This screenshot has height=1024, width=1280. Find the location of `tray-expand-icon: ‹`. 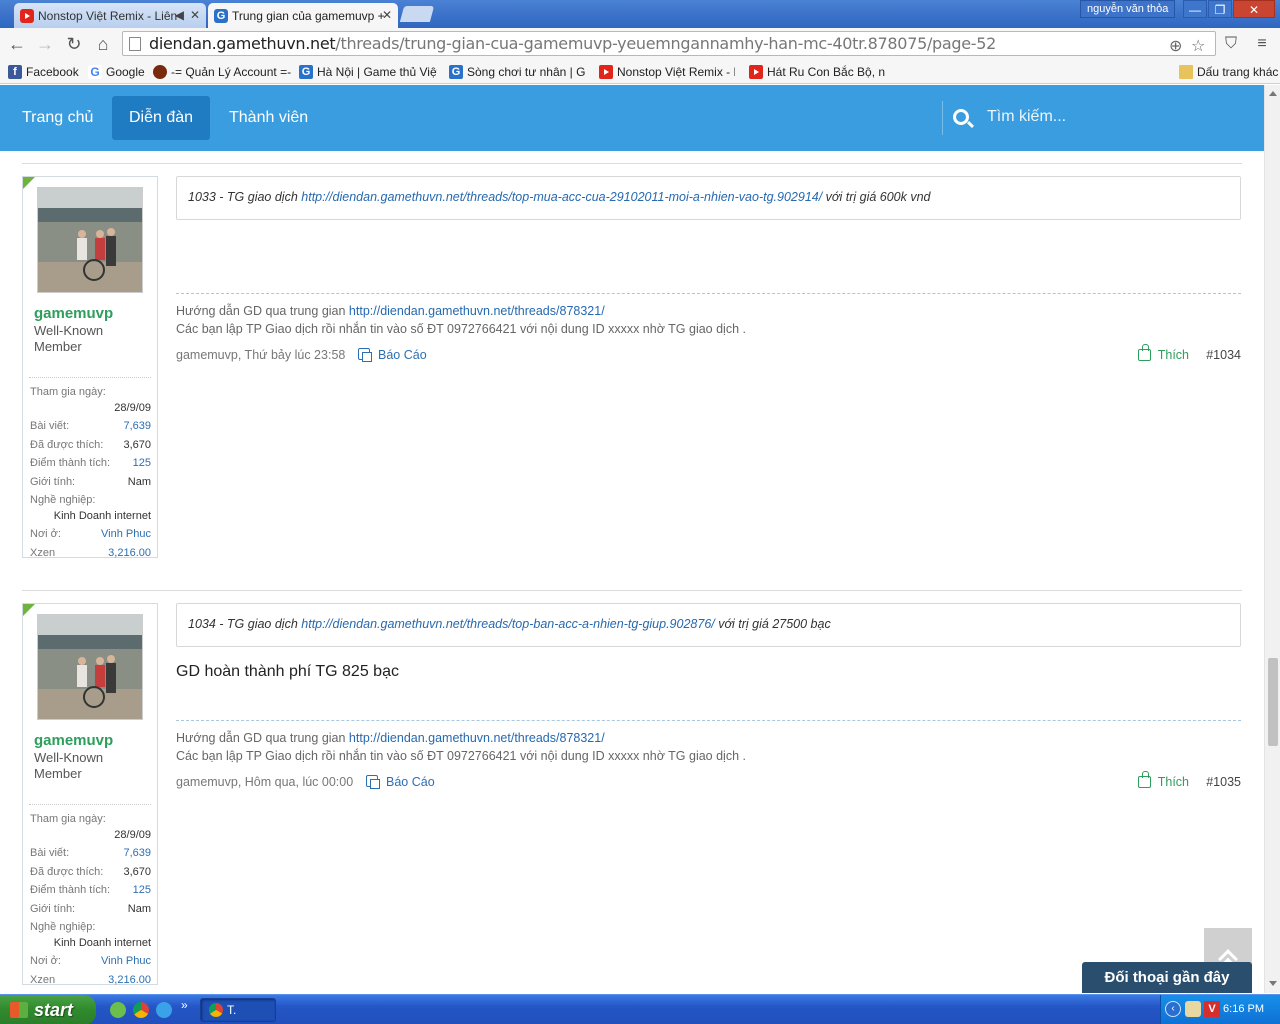

tray-expand-icon: ‹ is located at coordinates (1173, 1009).